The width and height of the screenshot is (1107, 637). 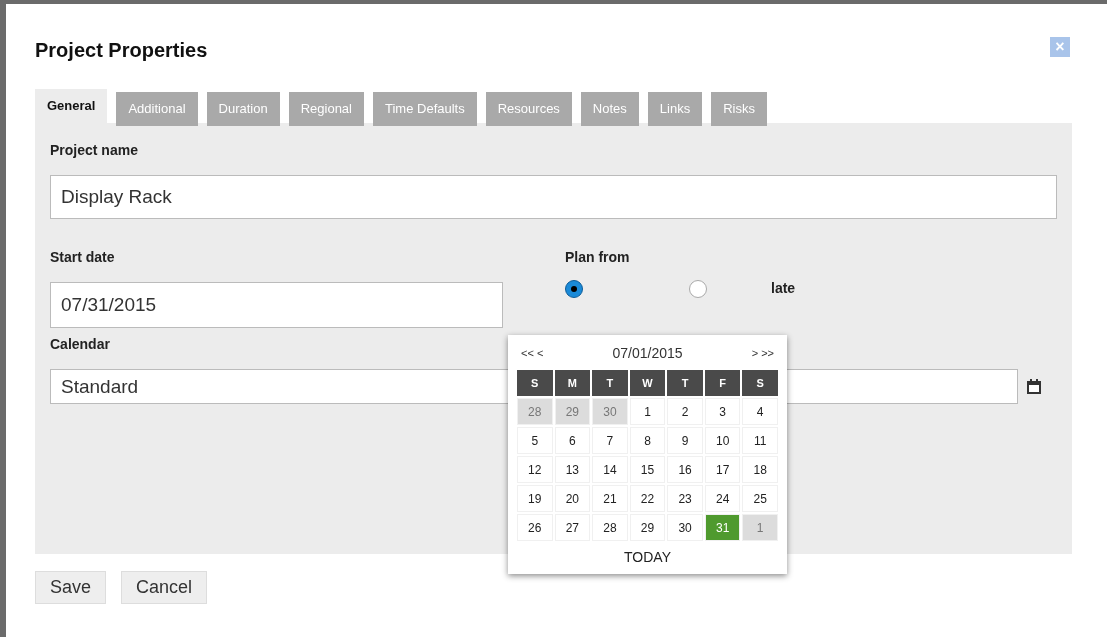 What do you see at coordinates (535, 469) in the screenshot?
I see `day-cell: 12` at bounding box center [535, 469].